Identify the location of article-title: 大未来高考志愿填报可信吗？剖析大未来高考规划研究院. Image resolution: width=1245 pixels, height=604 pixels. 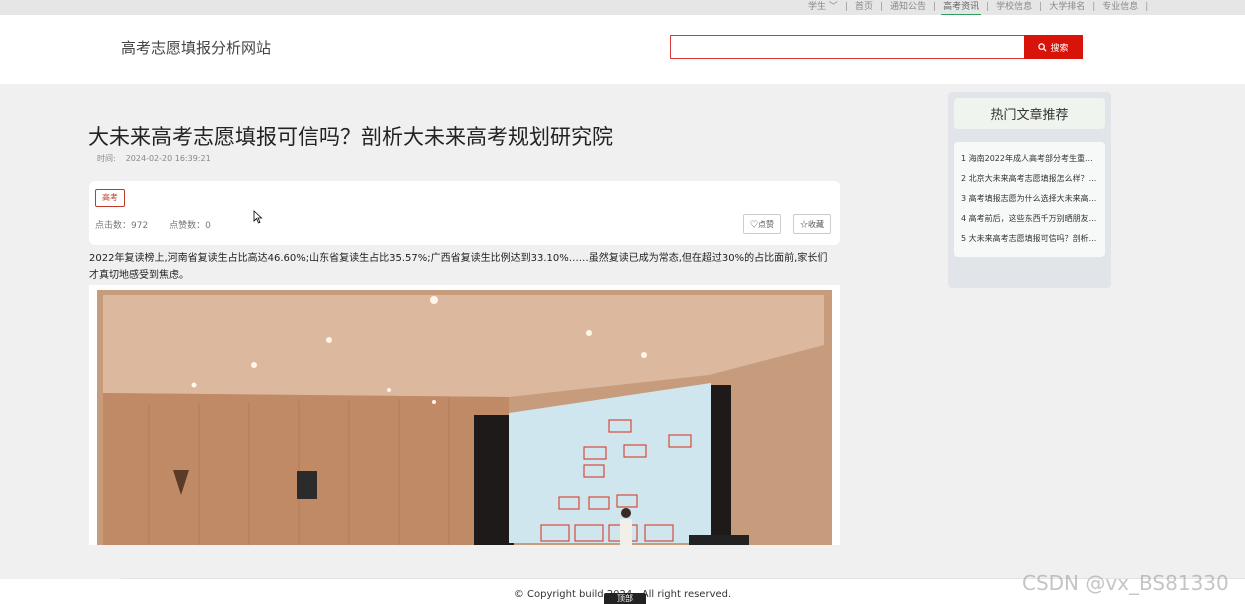
(350, 137).